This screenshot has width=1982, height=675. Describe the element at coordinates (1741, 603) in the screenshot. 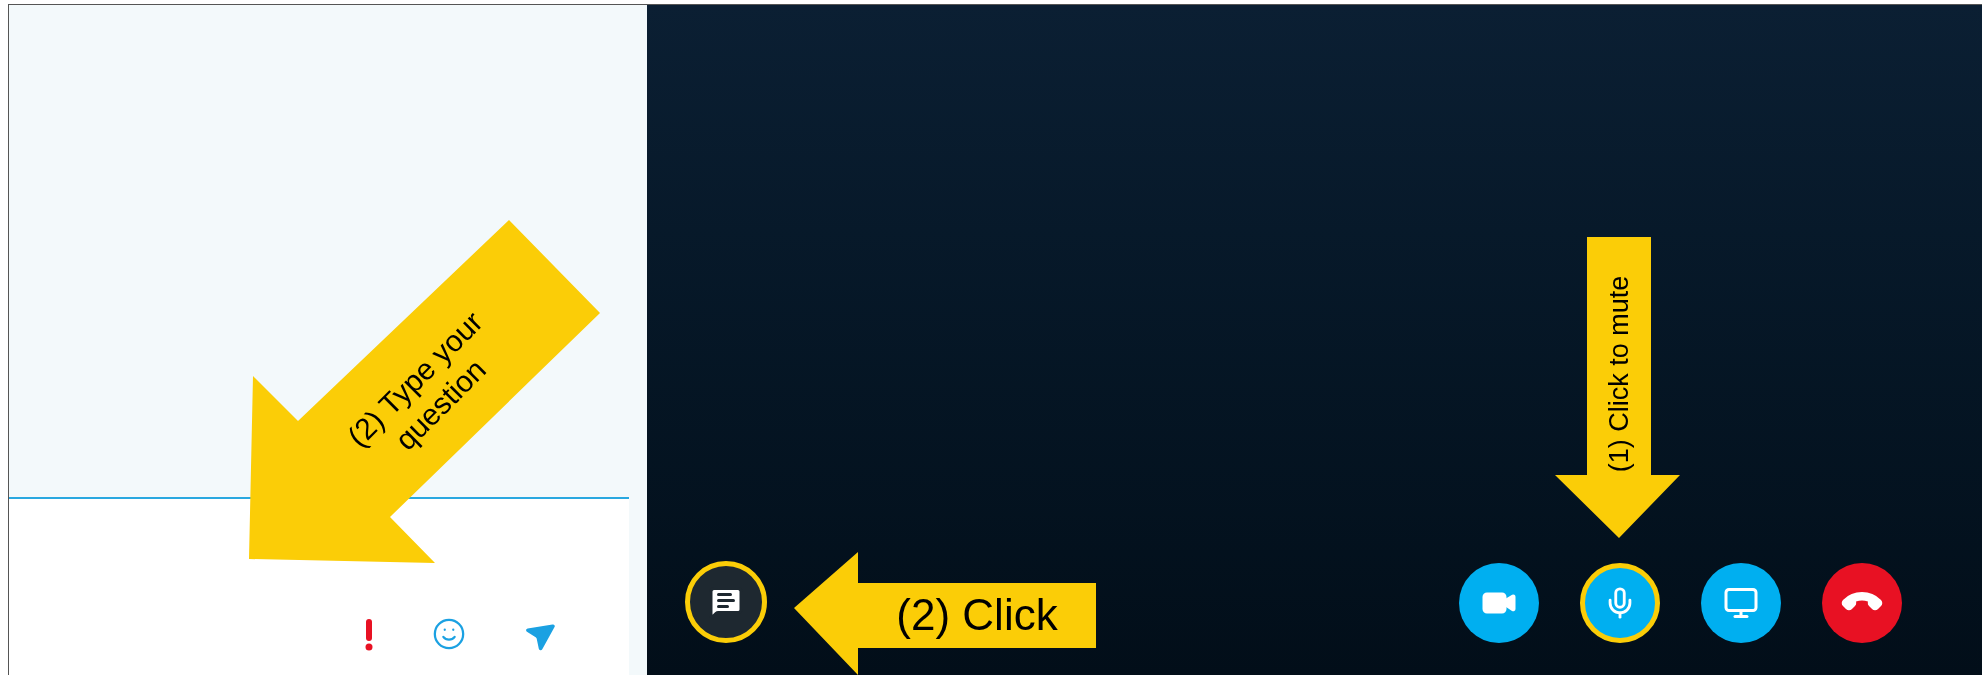

I see `monitor-icon` at that location.